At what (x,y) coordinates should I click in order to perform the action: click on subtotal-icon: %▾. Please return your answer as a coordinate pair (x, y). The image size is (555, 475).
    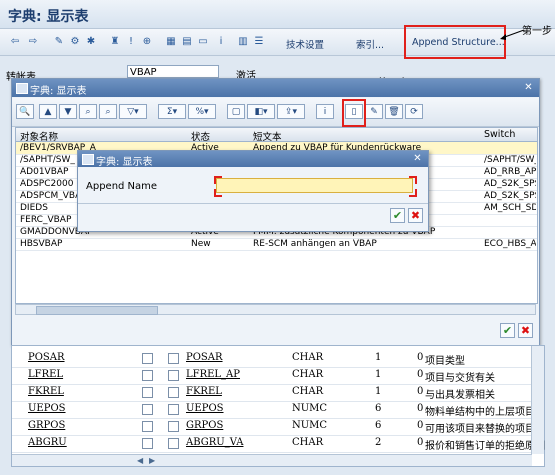
    Looking at the image, I should click on (202, 111).